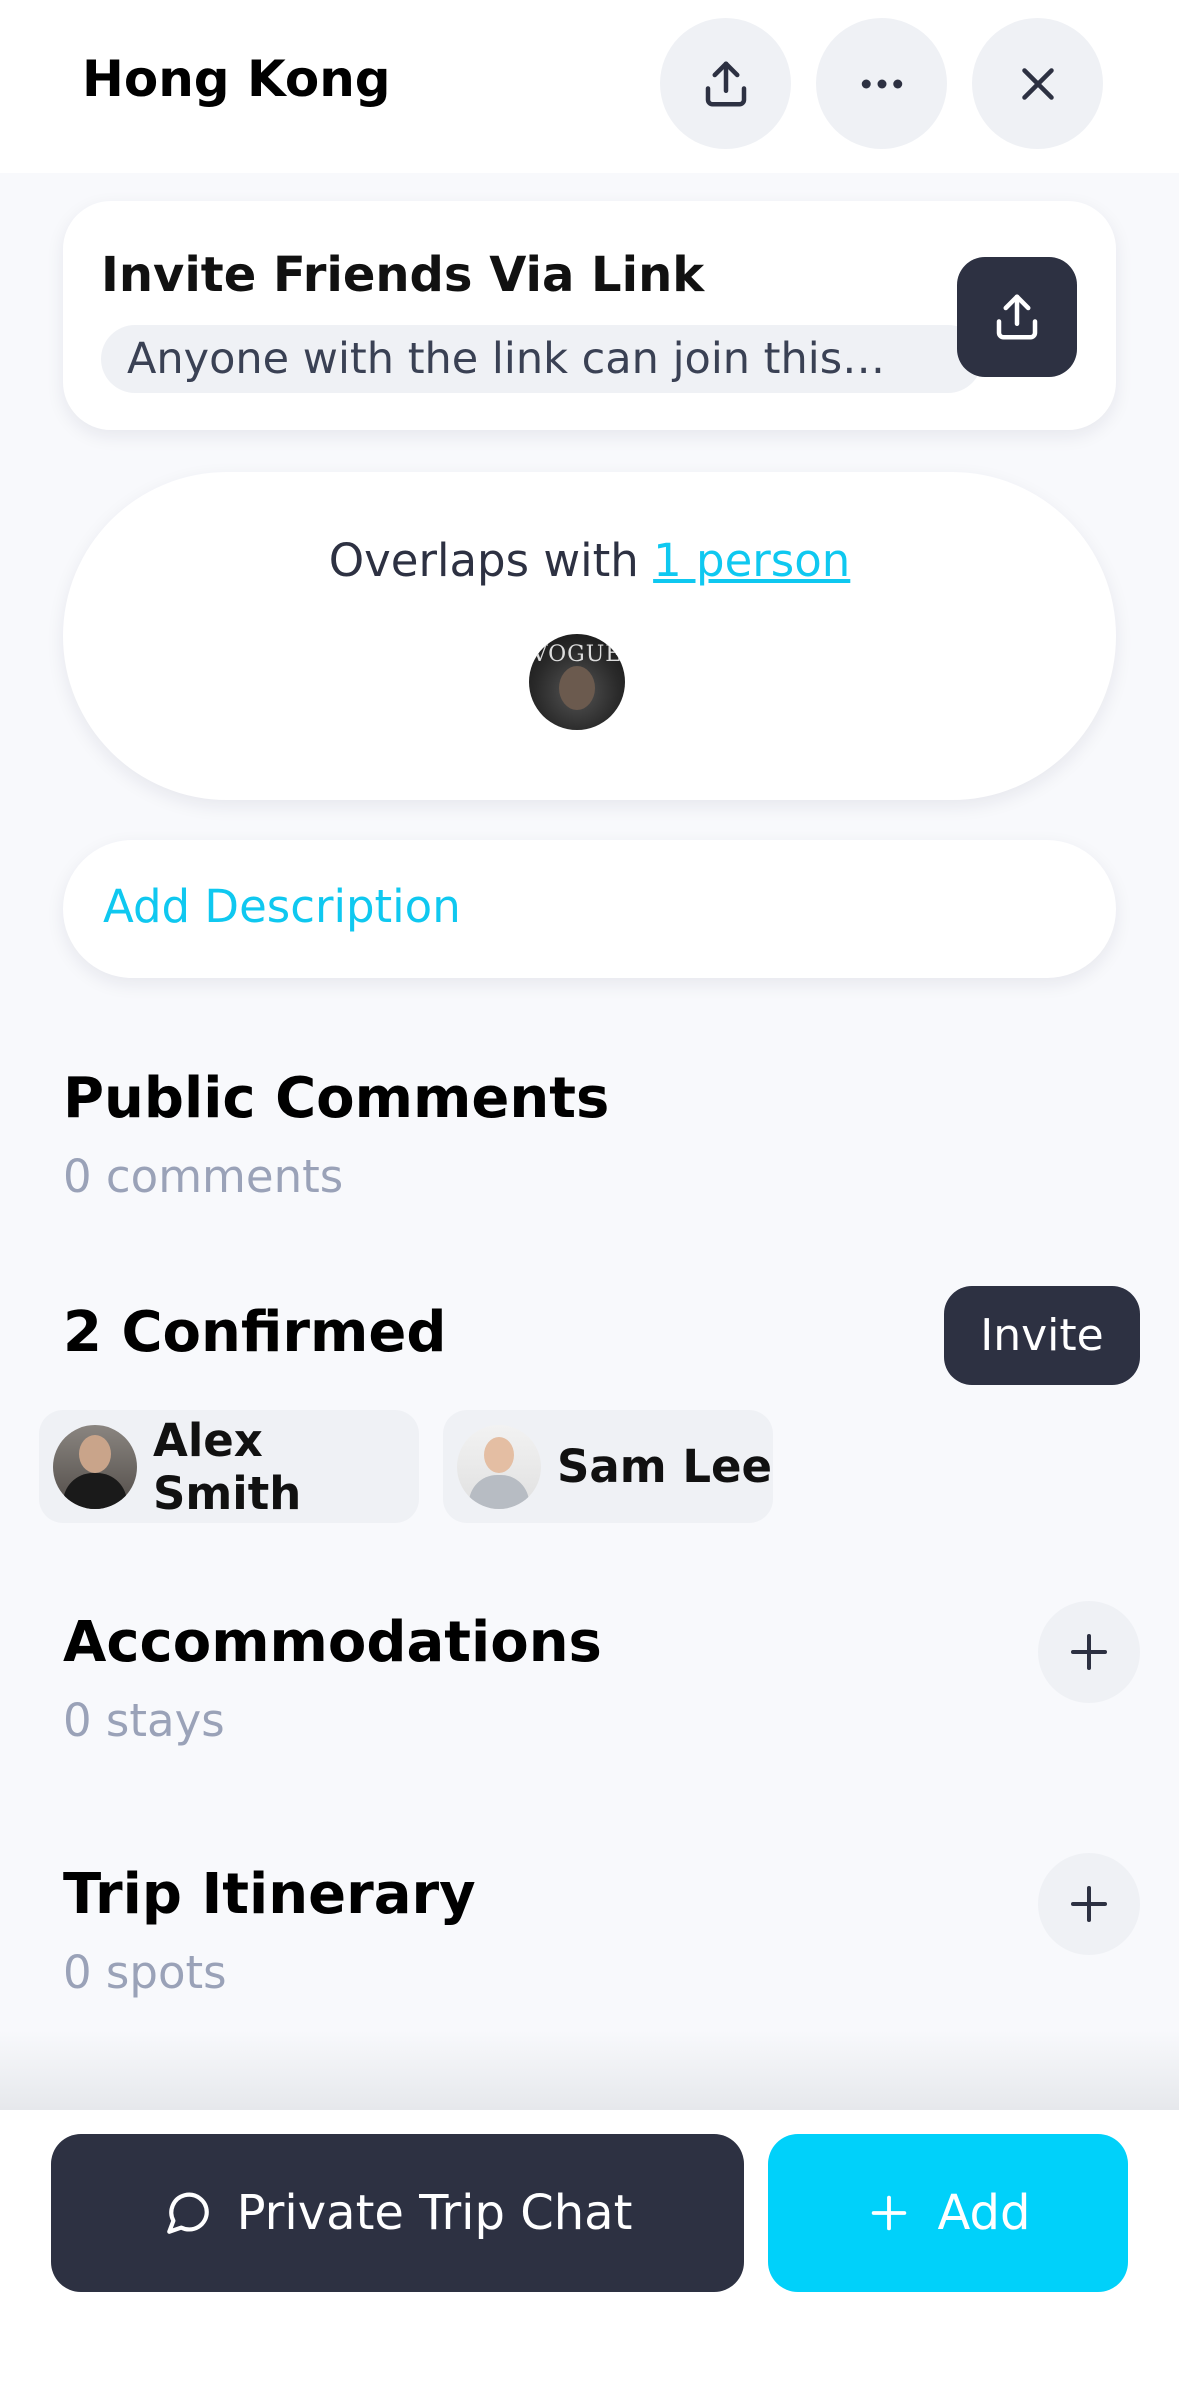  I want to click on close-button, so click(1037, 83).